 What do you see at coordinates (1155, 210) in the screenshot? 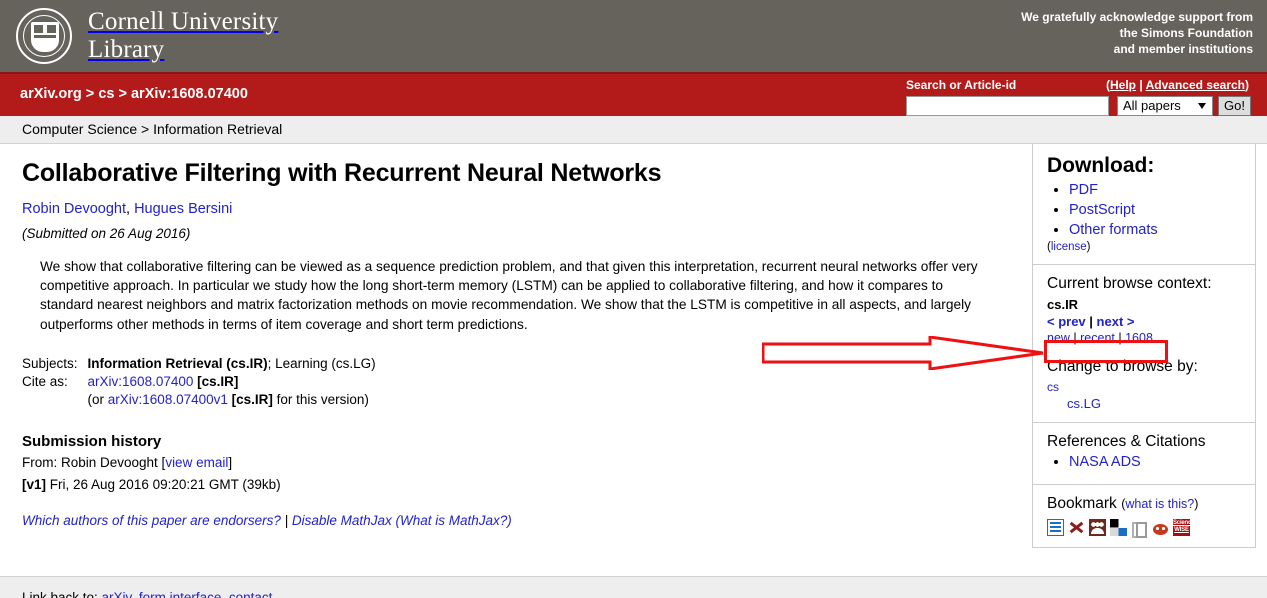
I see `list-item: PostScript` at bounding box center [1155, 210].